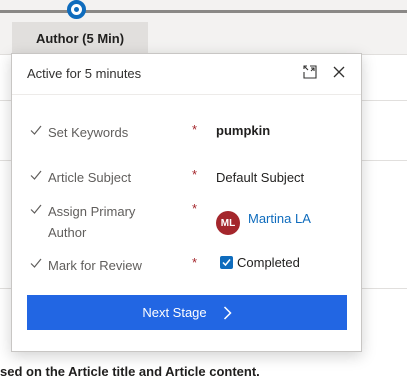  What do you see at coordinates (88, 132) in the screenshot?
I see `step-label: Set Keywords` at bounding box center [88, 132].